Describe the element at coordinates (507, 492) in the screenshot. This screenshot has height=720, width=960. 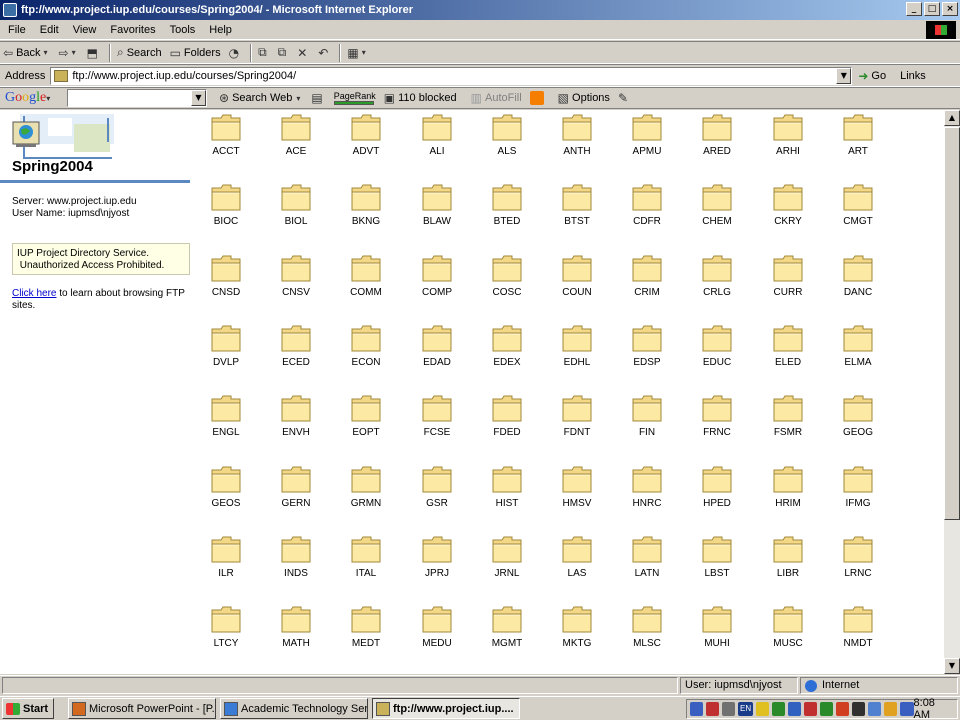
I see `folder-item: HIST` at that location.